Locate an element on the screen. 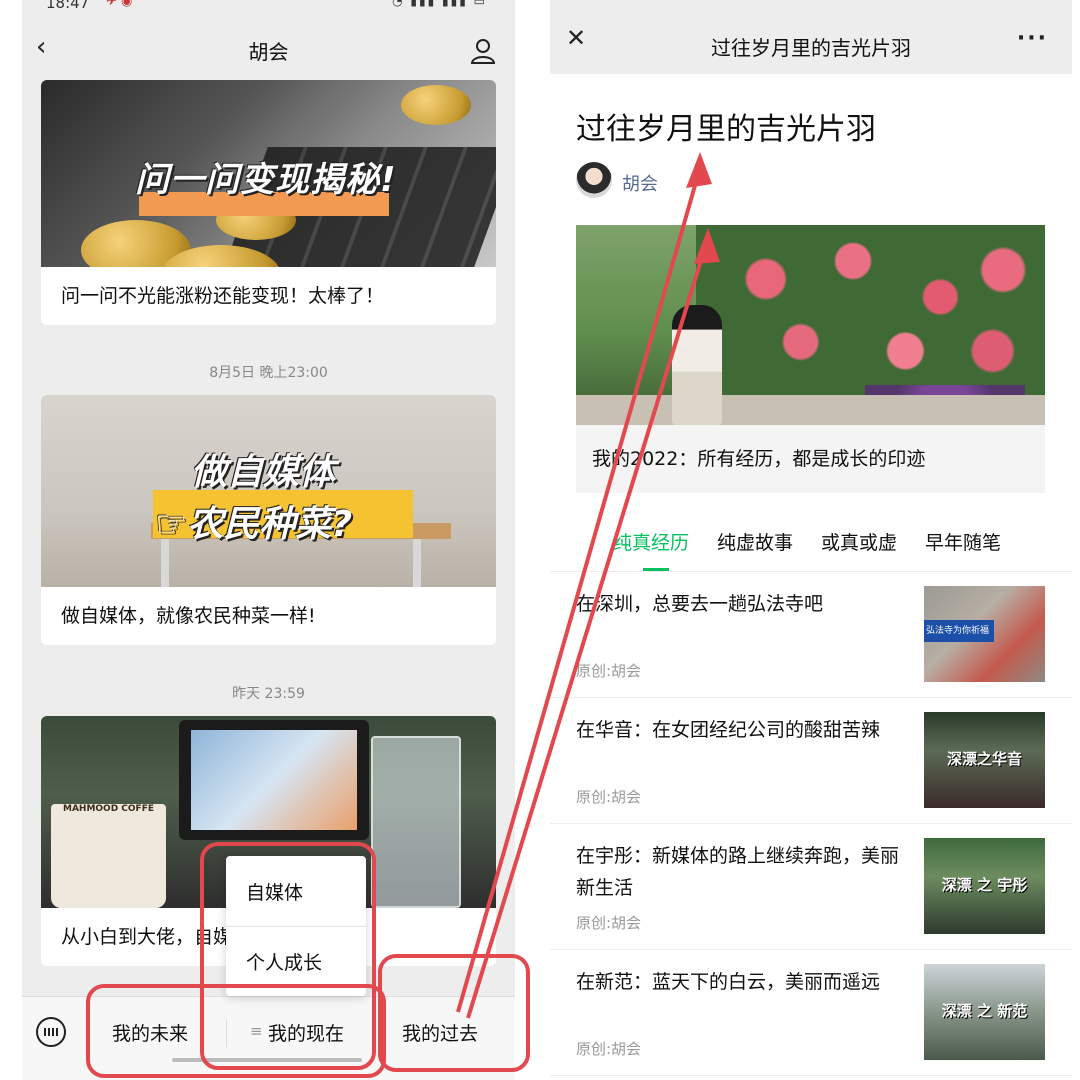  article-thumbnail: 深漂之华音 is located at coordinates (984, 760).